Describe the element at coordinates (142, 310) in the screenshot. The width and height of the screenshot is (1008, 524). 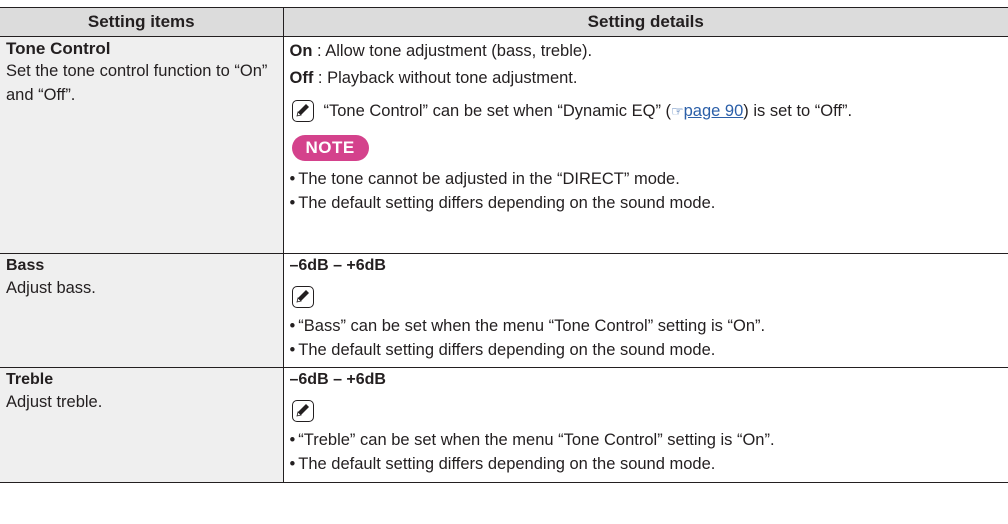
I see `setting-item-cell: Bass Adjust bass.` at that location.